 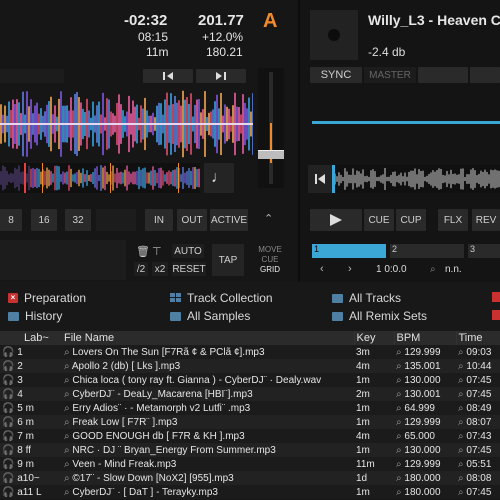 What do you see at coordinates (78, 220) in the screenshot?
I see `loop-size-32: 32` at bounding box center [78, 220].